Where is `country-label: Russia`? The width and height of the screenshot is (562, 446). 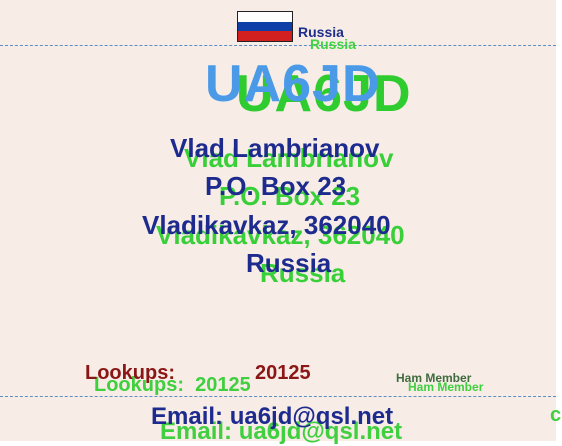 country-label: Russia is located at coordinates (321, 32).